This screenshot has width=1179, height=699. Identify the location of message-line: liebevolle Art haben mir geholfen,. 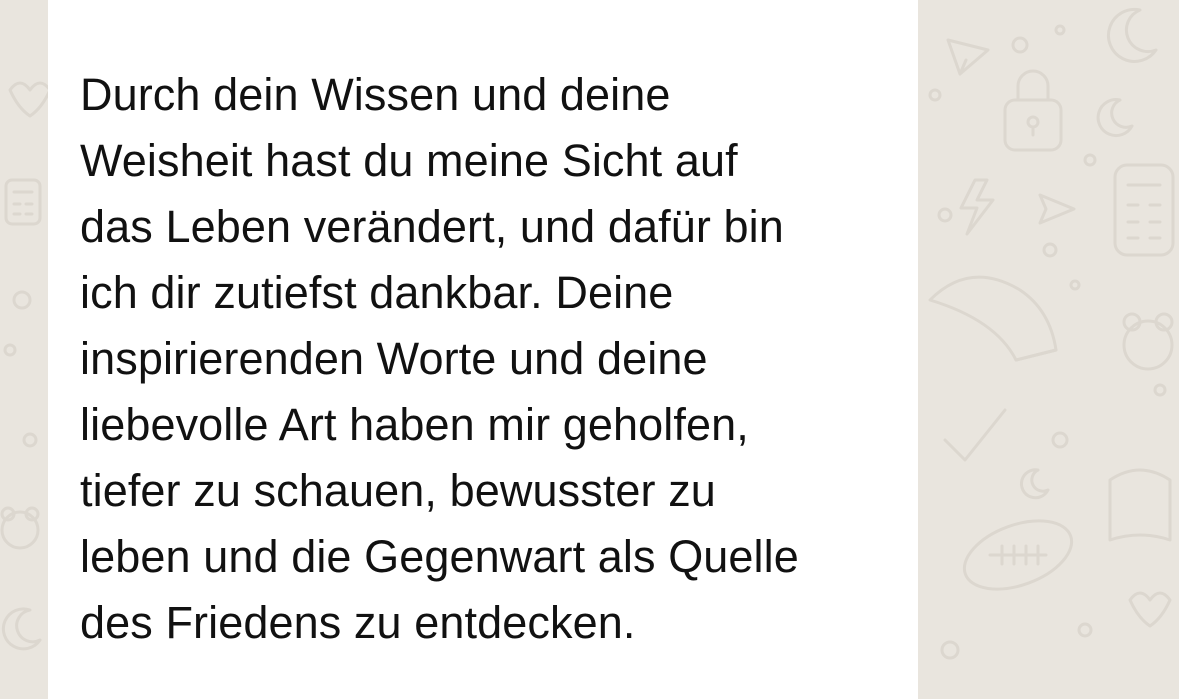
(414, 424).